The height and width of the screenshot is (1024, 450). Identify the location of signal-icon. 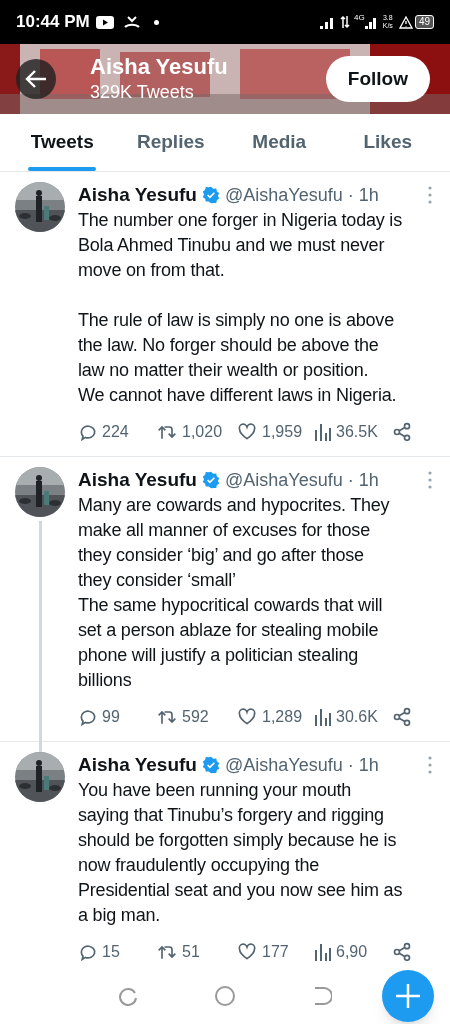
(370, 22).